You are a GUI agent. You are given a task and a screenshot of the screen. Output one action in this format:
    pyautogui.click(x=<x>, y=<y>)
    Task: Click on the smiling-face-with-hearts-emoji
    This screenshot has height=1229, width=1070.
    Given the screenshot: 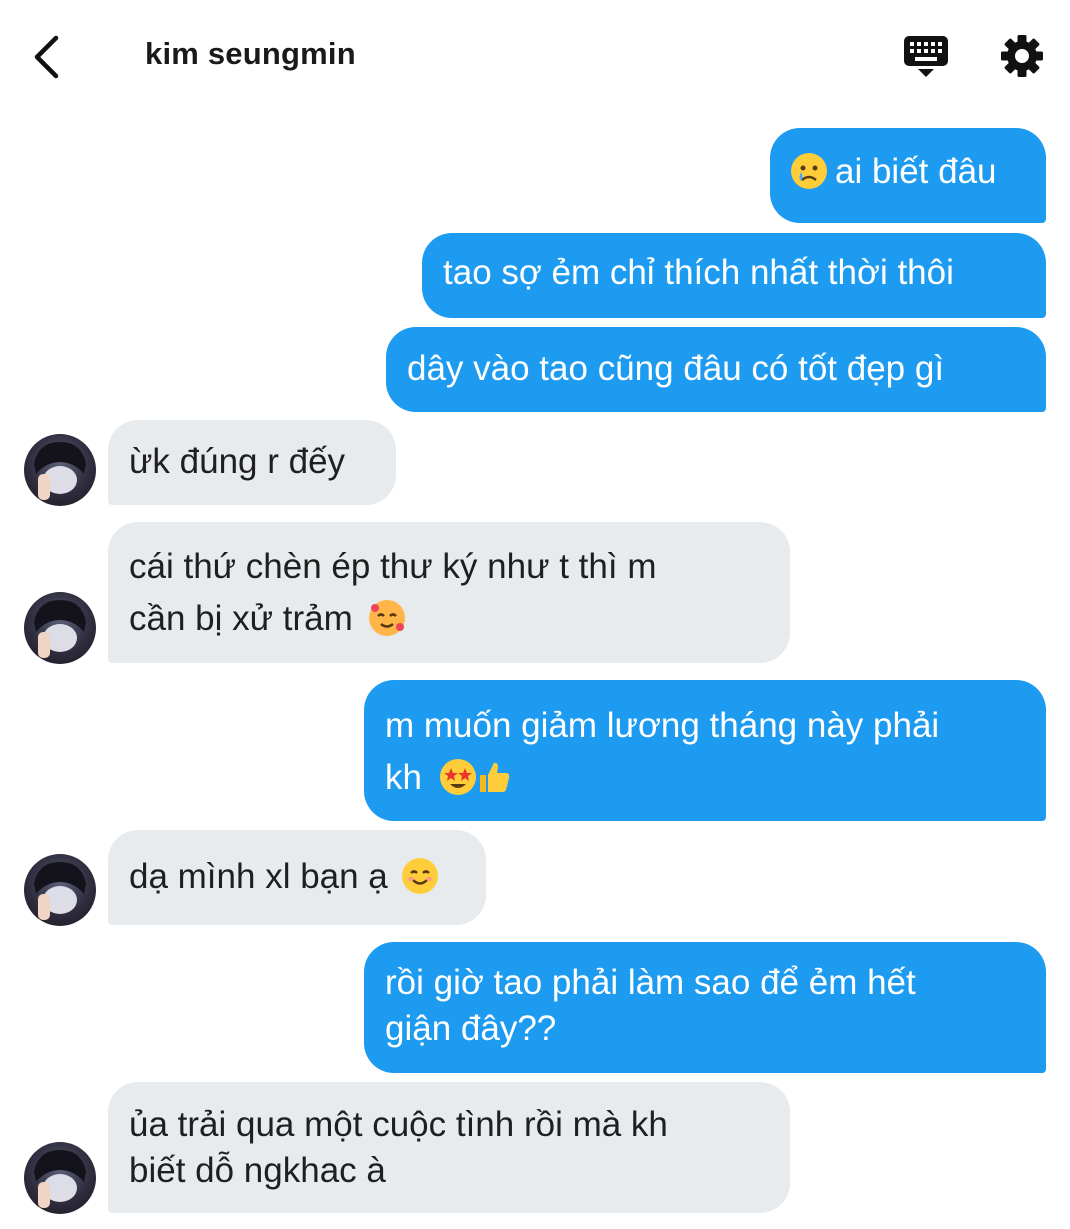 What is the action you would take?
    pyautogui.click(x=386, y=618)
    